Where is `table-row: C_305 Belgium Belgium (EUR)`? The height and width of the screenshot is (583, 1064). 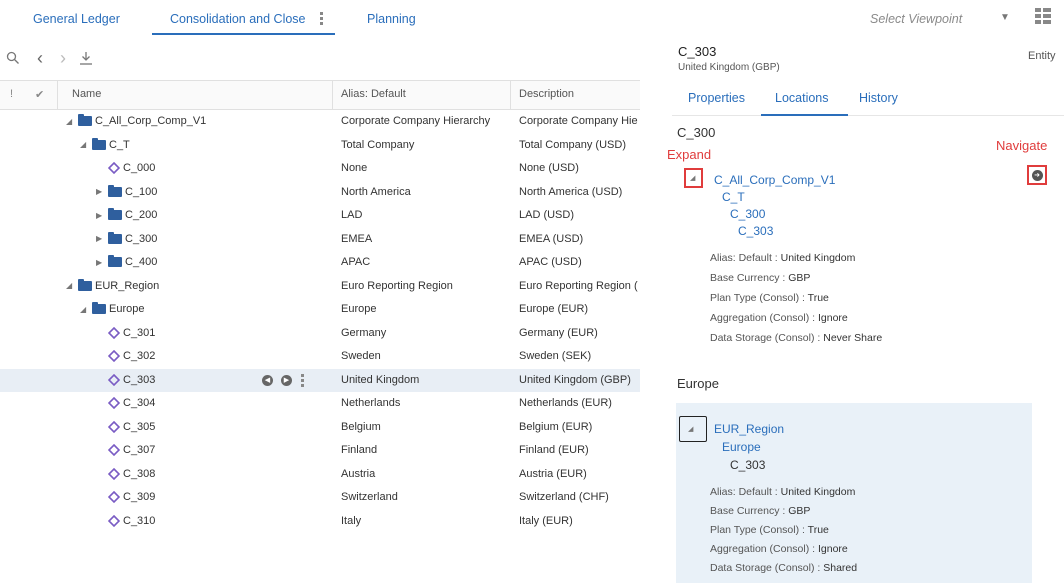 table-row: C_305 Belgium Belgium (EUR) is located at coordinates (320, 428).